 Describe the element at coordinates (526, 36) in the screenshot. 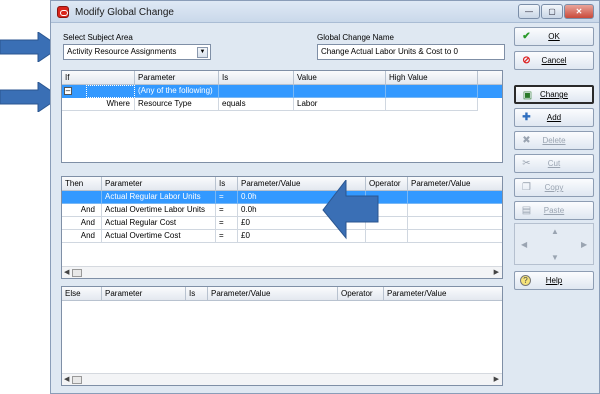

I see `checkmark-icon: ✔` at that location.